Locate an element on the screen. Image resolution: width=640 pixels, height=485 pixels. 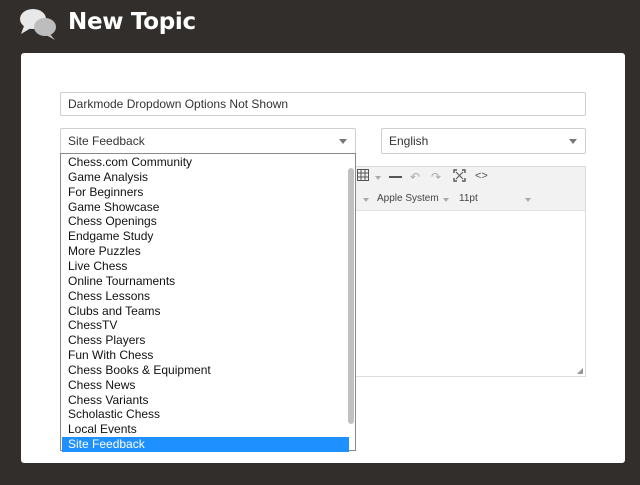
table-icon is located at coordinates (363, 176).